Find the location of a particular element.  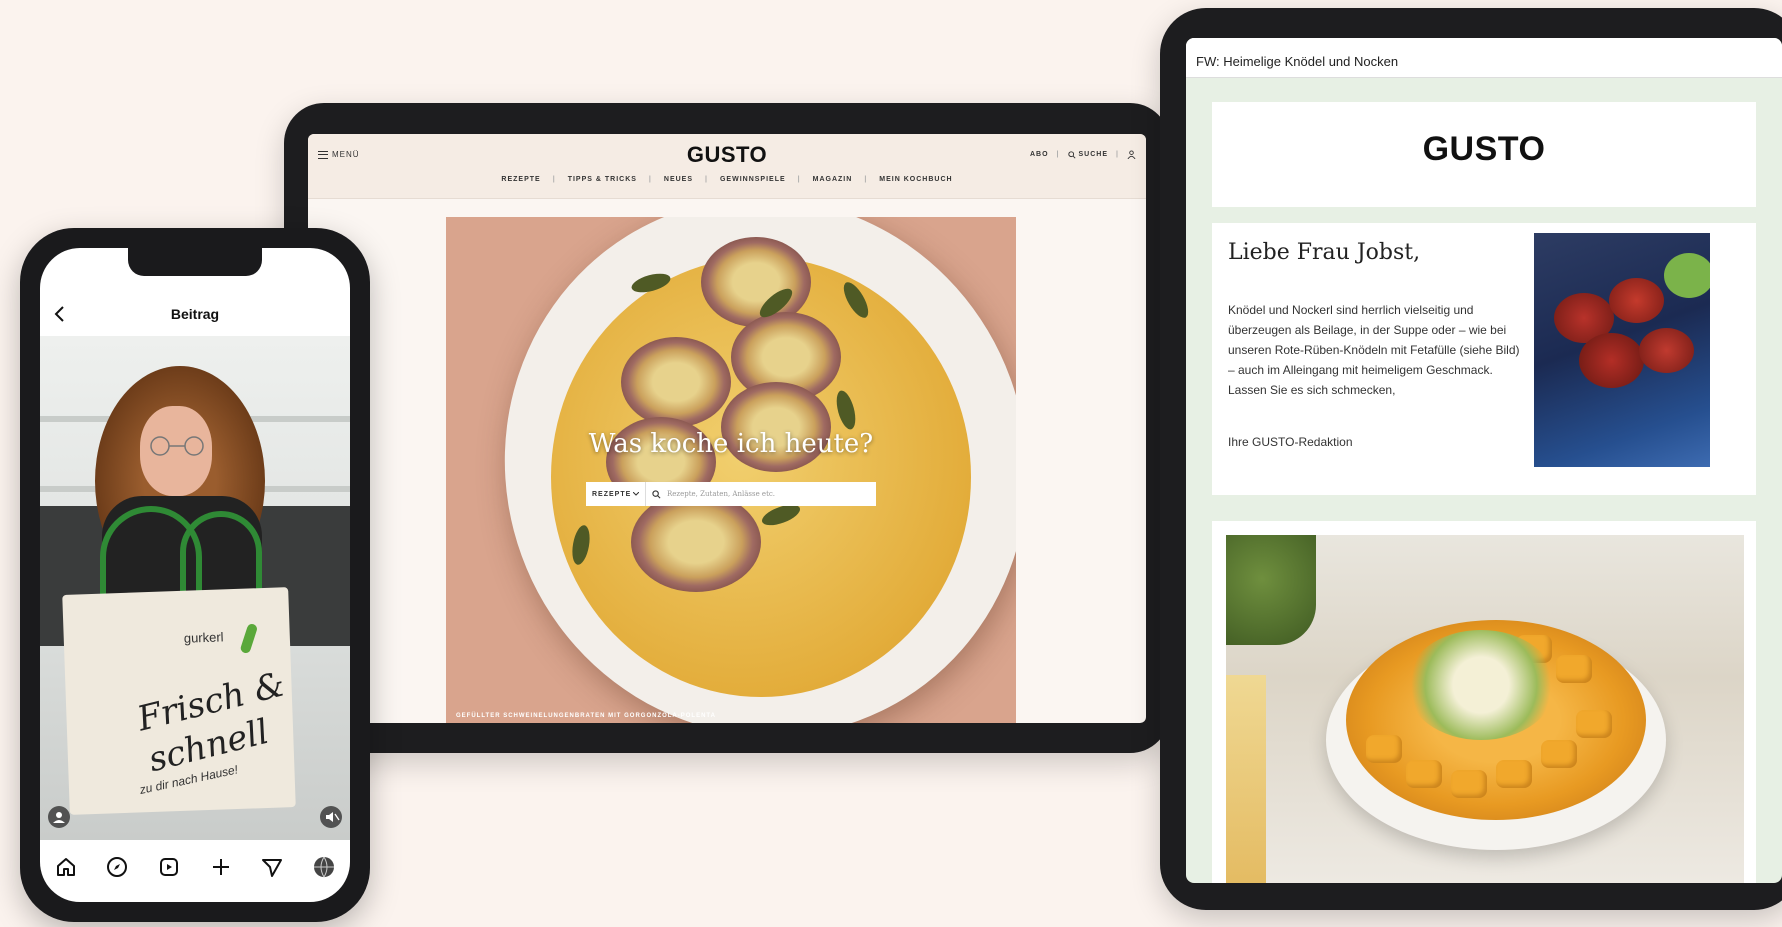

search-category-select: REZEPTE is located at coordinates (616, 494).